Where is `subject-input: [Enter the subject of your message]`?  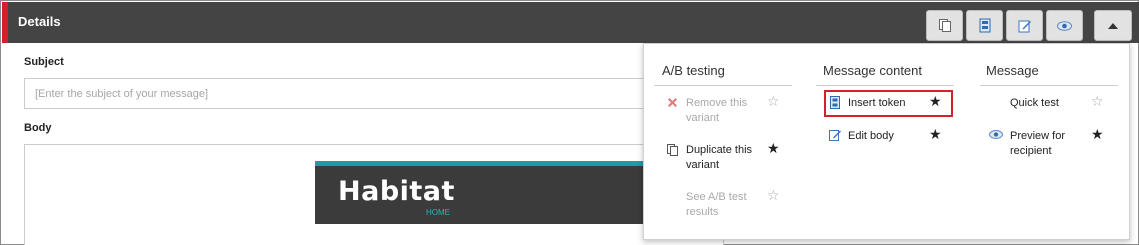
subject-input: [Enter the subject of your message] is located at coordinates (374, 93).